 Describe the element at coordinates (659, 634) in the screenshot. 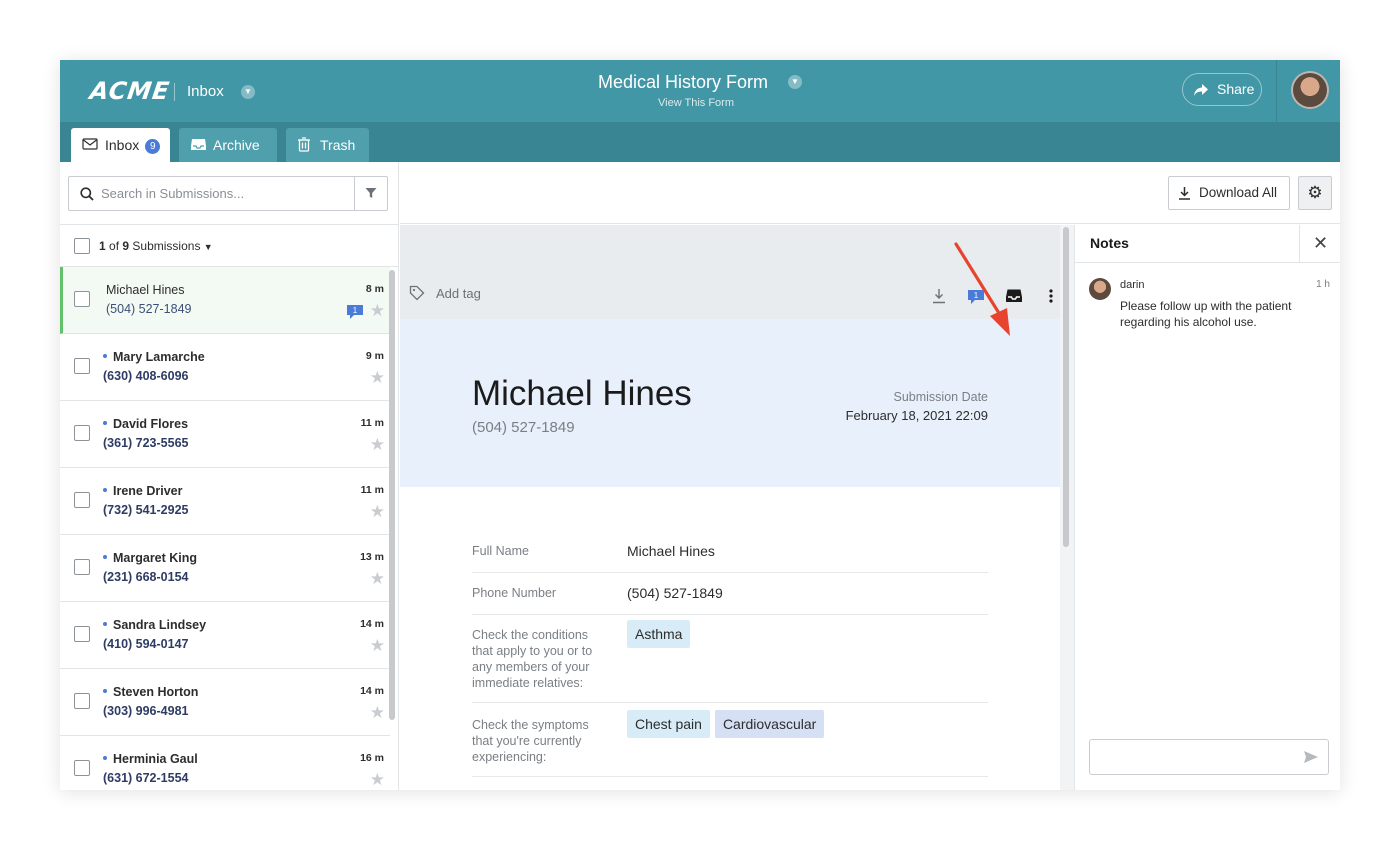

I see `condition-chip: Asthma` at that location.